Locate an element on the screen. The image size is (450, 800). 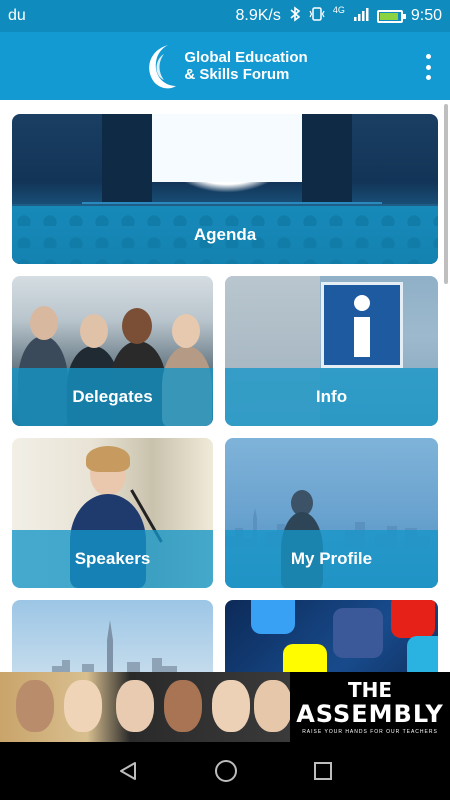
ad-tagline: RAISE YOUR HANDS FOR OUR TEACHERS is located at coordinates (370, 732).